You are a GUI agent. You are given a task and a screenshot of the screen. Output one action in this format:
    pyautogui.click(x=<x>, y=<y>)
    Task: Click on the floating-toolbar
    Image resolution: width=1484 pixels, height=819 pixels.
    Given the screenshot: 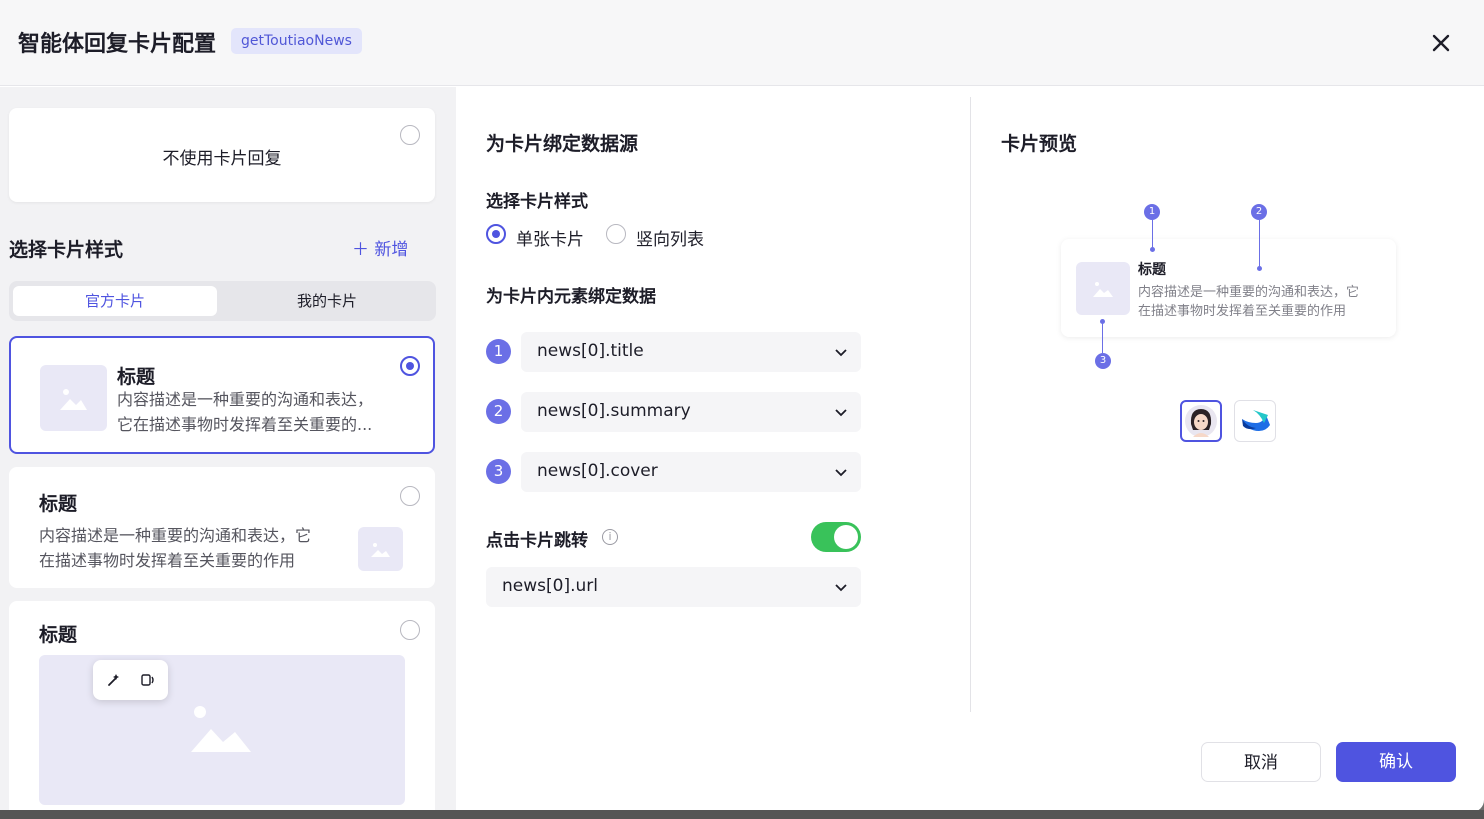 What is the action you would take?
    pyautogui.click(x=130, y=680)
    